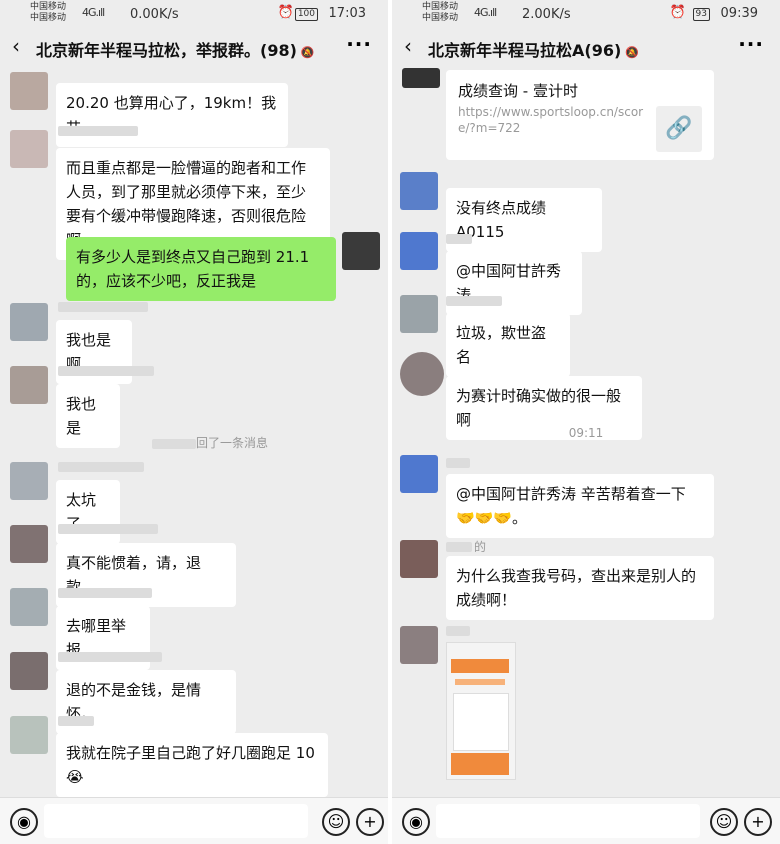 This screenshot has height=844, width=780. What do you see at coordinates (546, 14) in the screenshot?
I see `network-speed: 2.00K/s` at bounding box center [546, 14].